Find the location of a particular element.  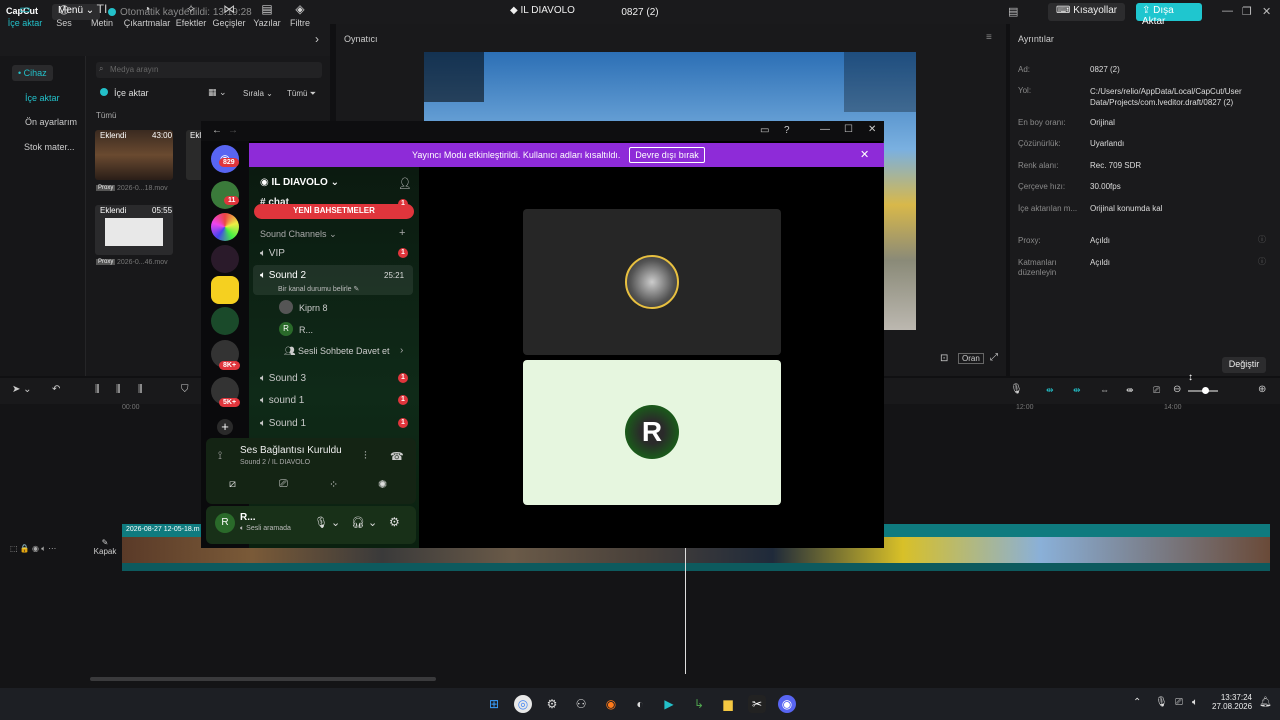

soundboard-icon: ✺ is located at coordinates (382, 484).